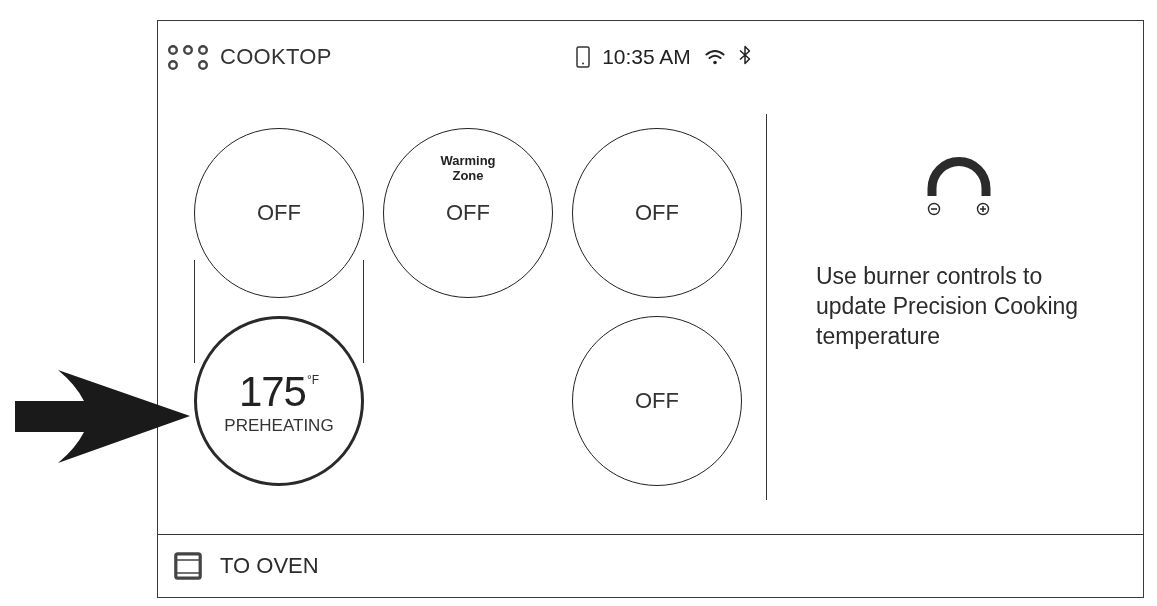 The image size is (1157, 606). I want to click on bluetooth-icon, so click(744, 55).